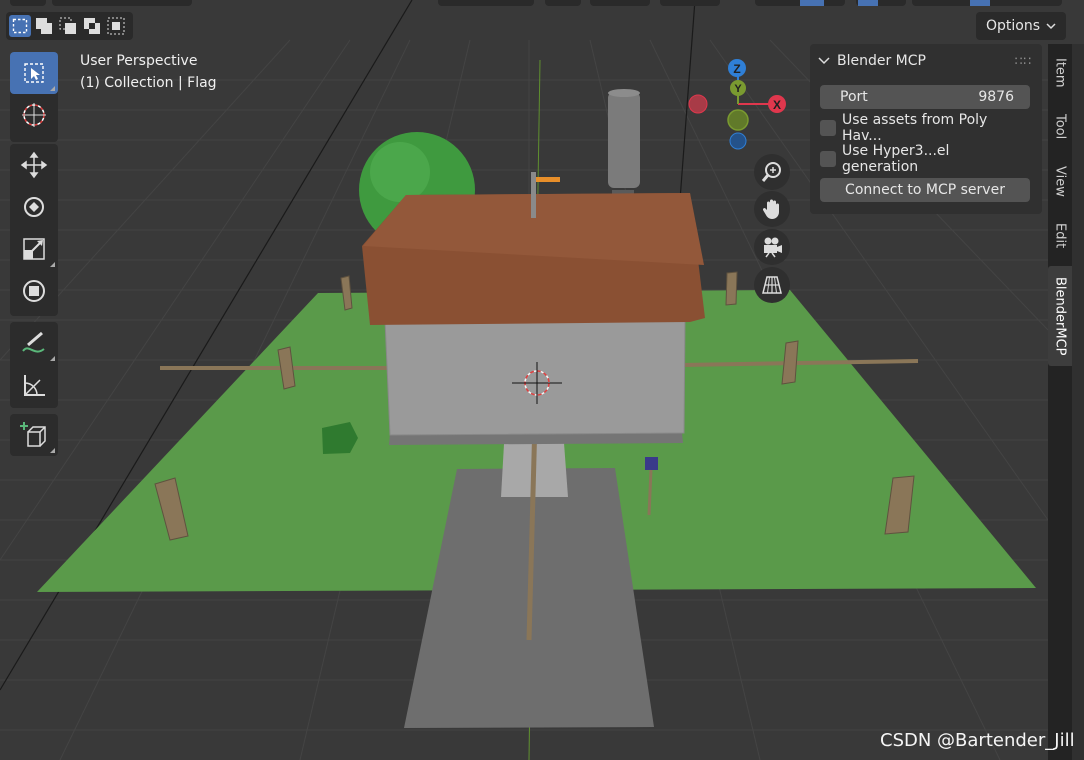  Describe the element at coordinates (1060, 316) in the screenshot. I see `tab-blendermcp: BlenderMCP` at that location.